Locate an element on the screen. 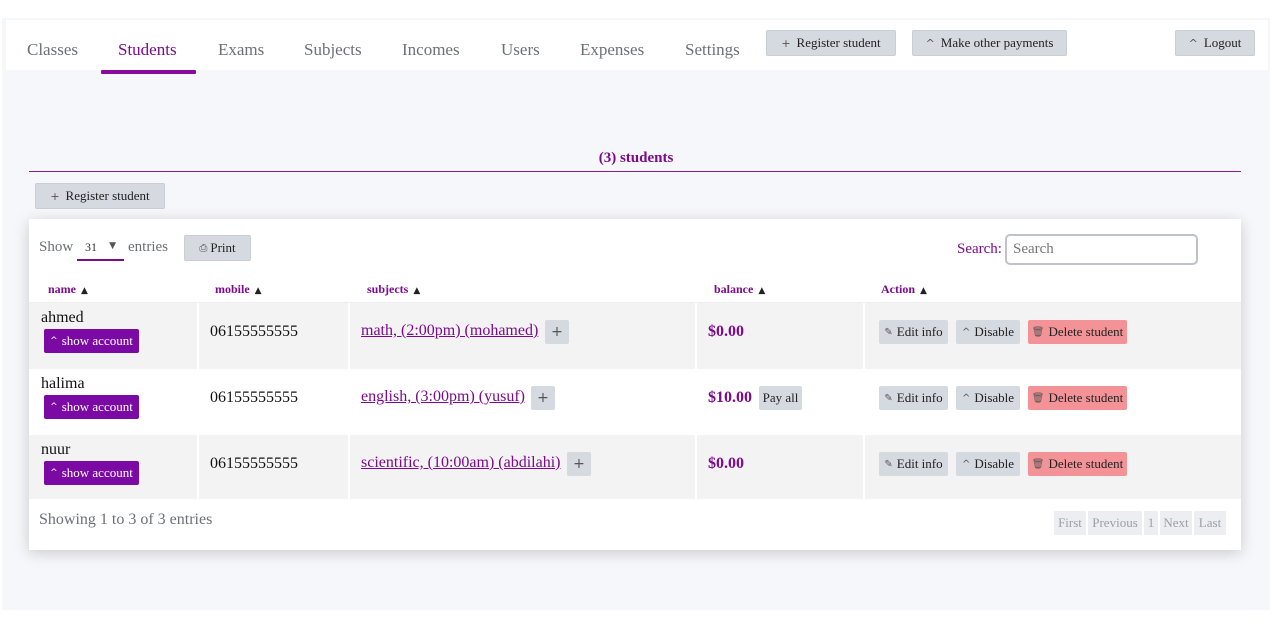  tab-users: Users is located at coordinates (520, 58).